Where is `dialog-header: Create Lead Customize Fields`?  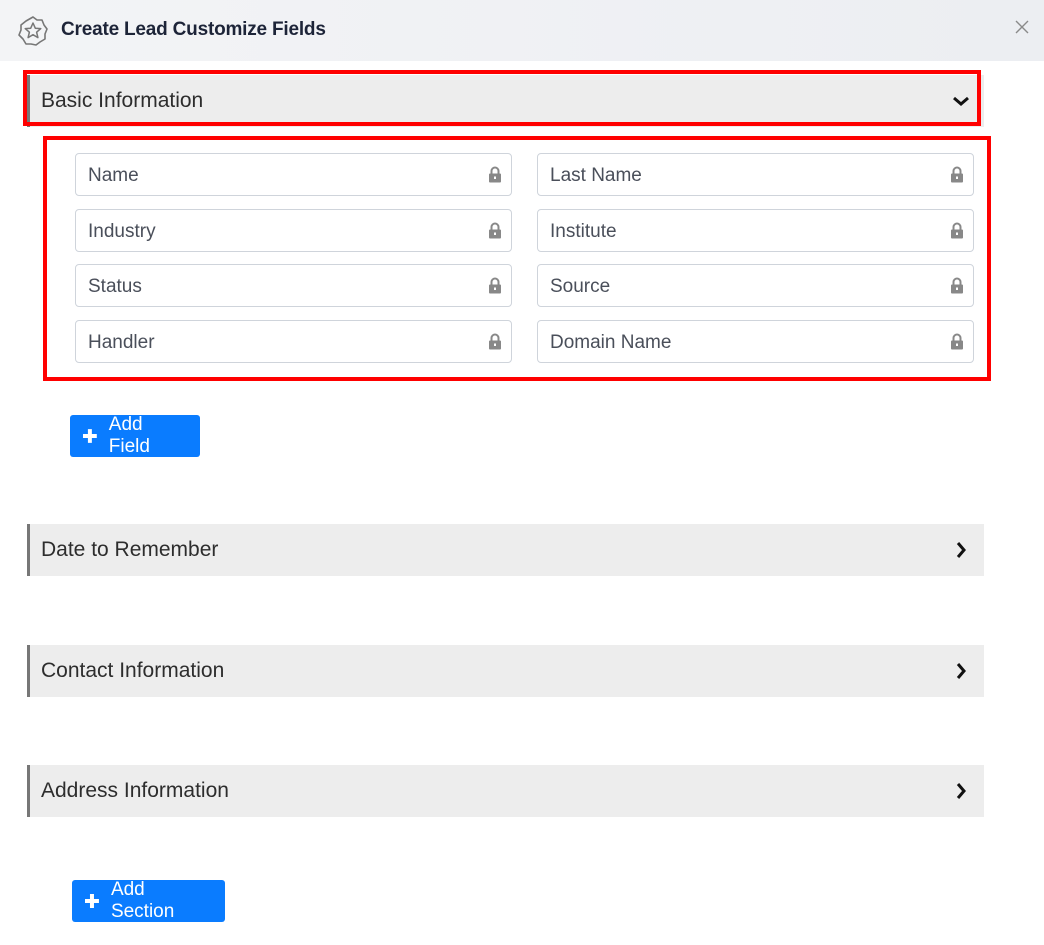 dialog-header: Create Lead Customize Fields is located at coordinates (522, 30).